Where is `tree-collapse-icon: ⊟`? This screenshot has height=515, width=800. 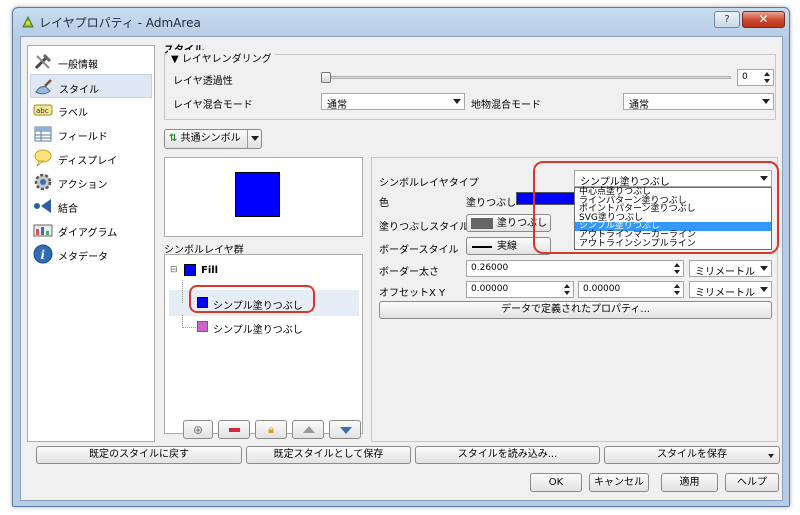
tree-collapse-icon: ⊟ is located at coordinates (174, 270).